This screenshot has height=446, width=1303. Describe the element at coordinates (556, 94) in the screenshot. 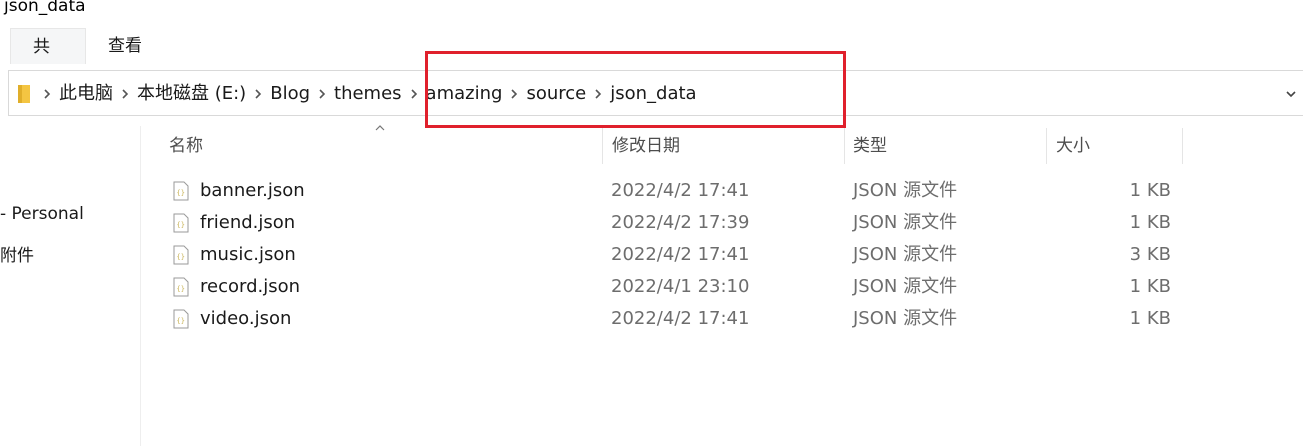

I see `breadcrumb-source: source` at that location.